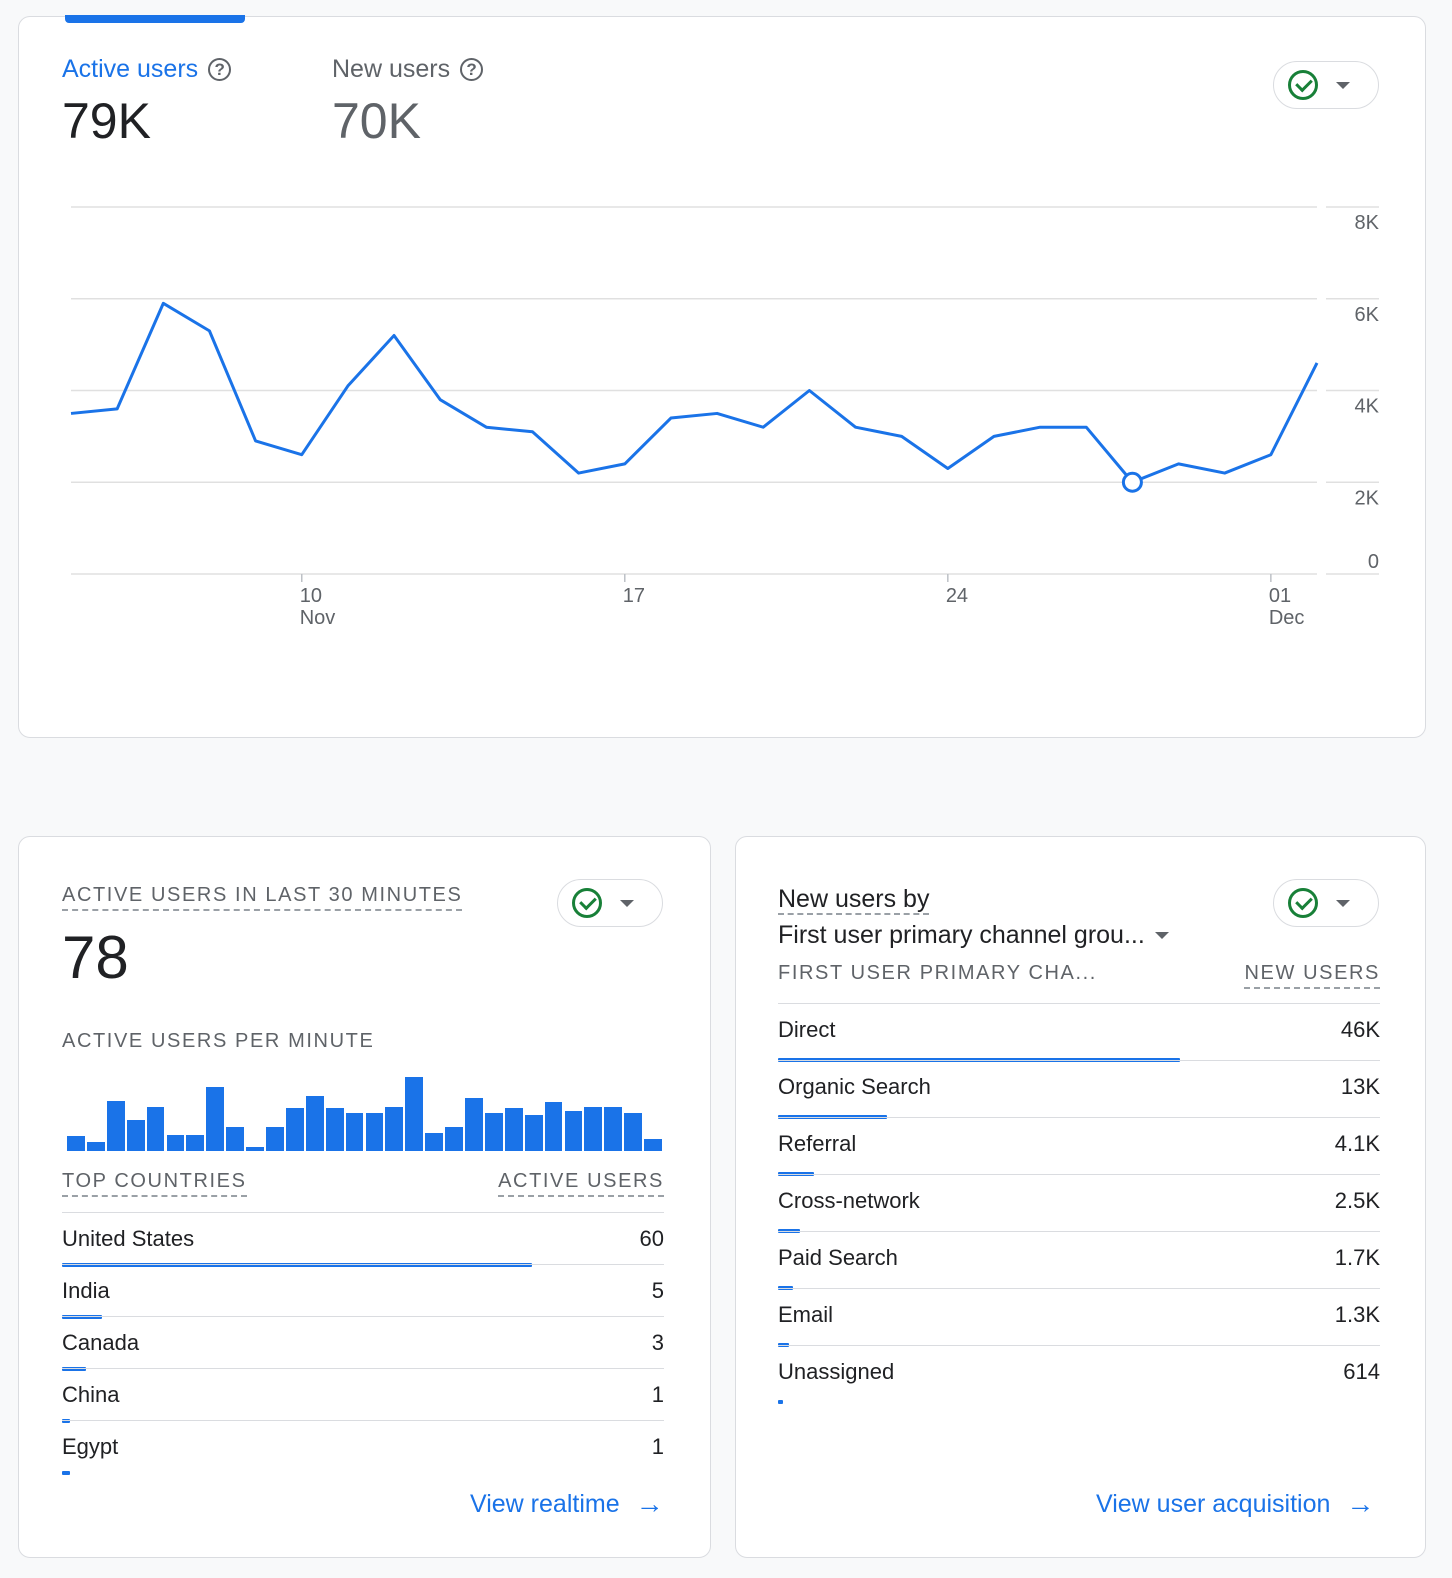  Describe the element at coordinates (363, 1239) in the screenshot. I see `table-row: United States 60` at that location.